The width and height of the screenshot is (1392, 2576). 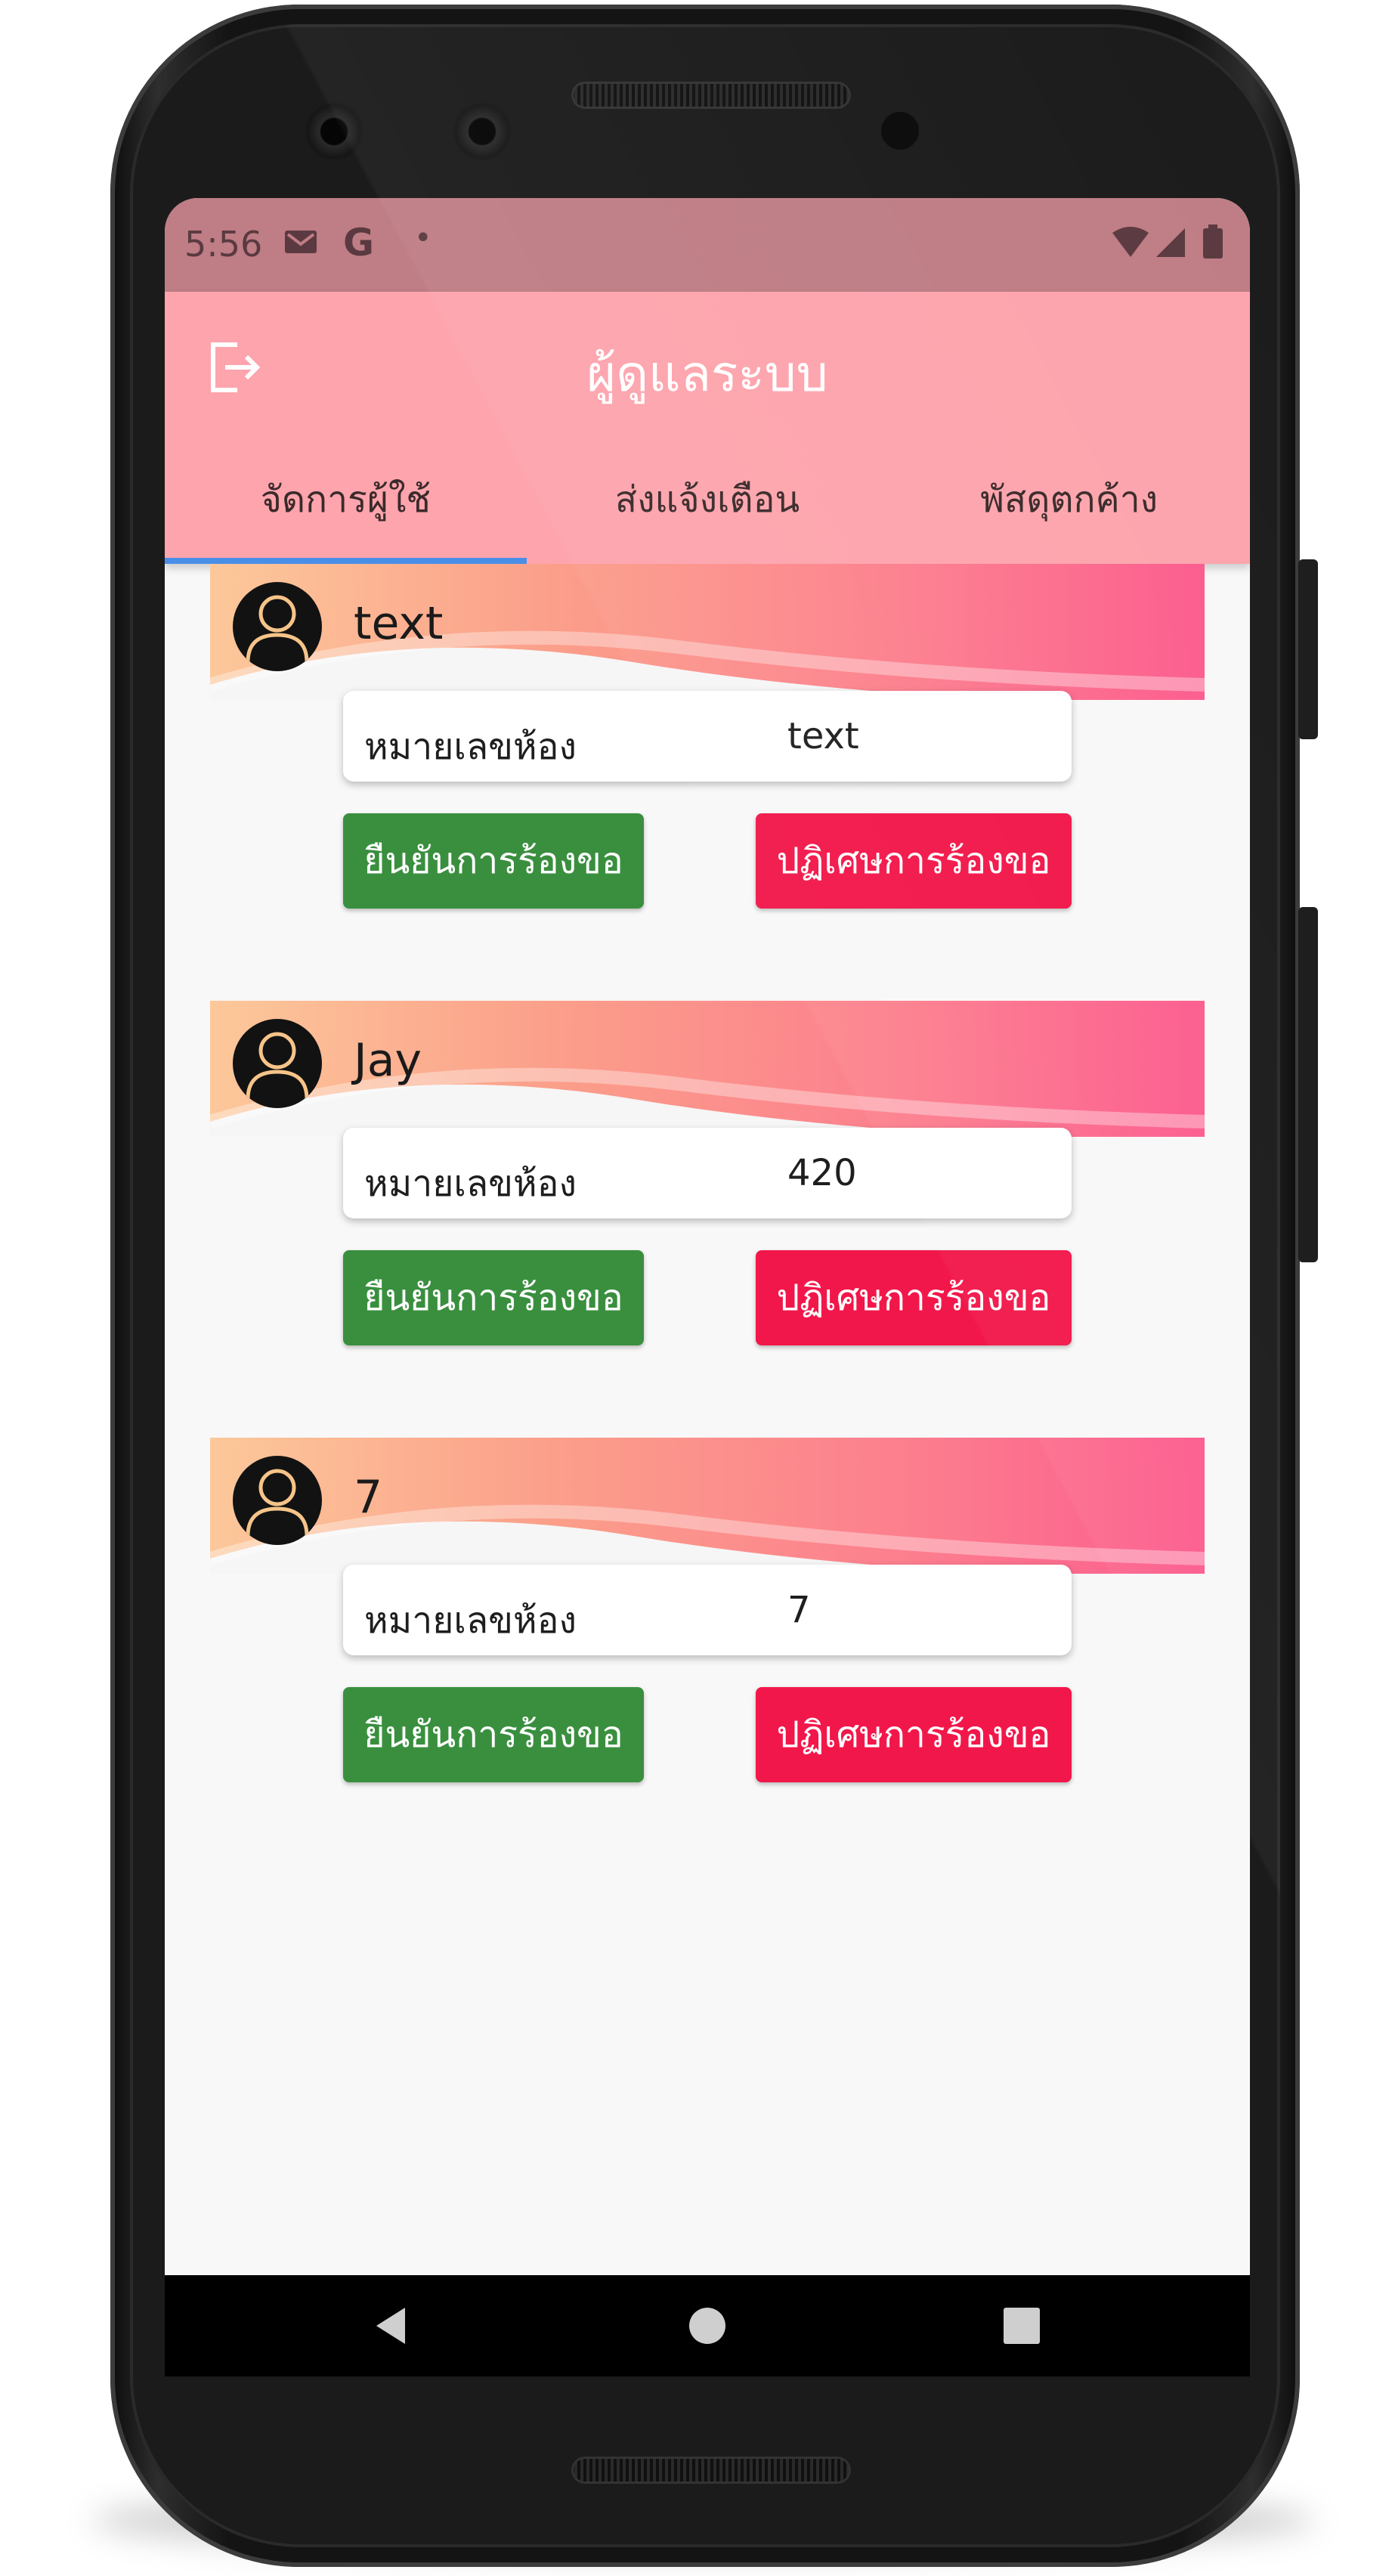 What do you see at coordinates (799, 1610) in the screenshot?
I see `room-number-value: 7` at bounding box center [799, 1610].